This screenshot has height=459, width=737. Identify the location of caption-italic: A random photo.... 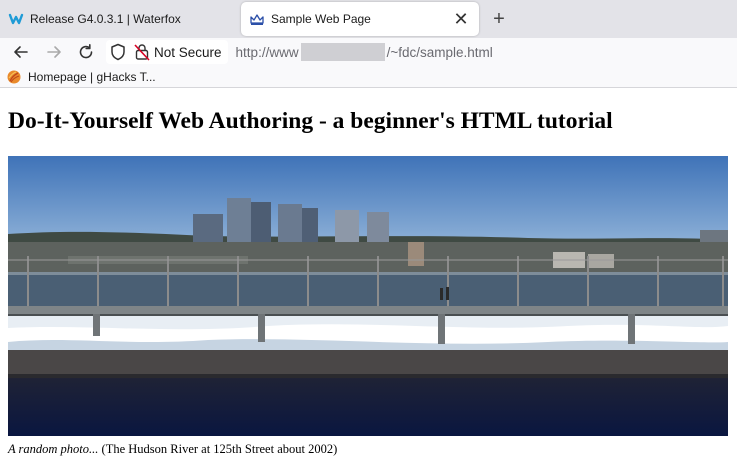
(53, 449).